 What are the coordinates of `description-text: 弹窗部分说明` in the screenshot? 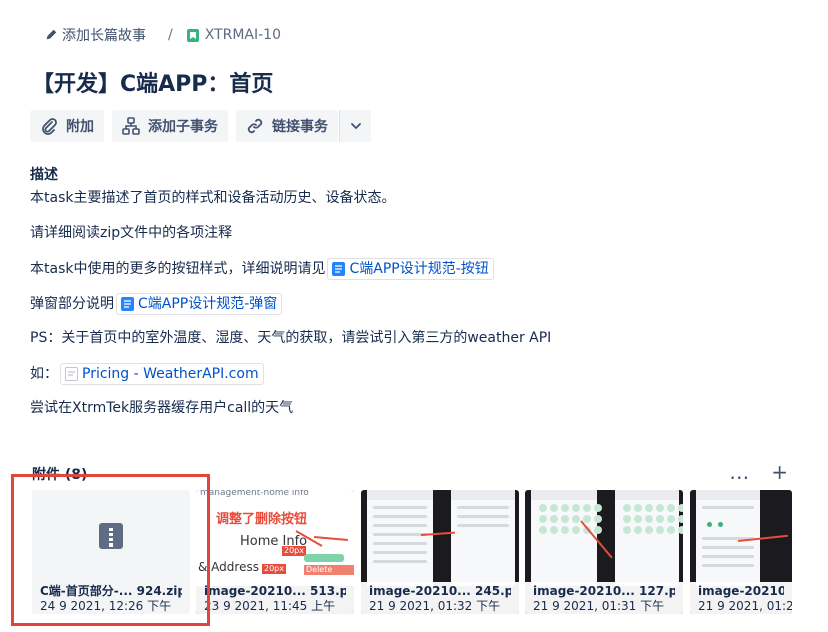 It's located at (72, 304).